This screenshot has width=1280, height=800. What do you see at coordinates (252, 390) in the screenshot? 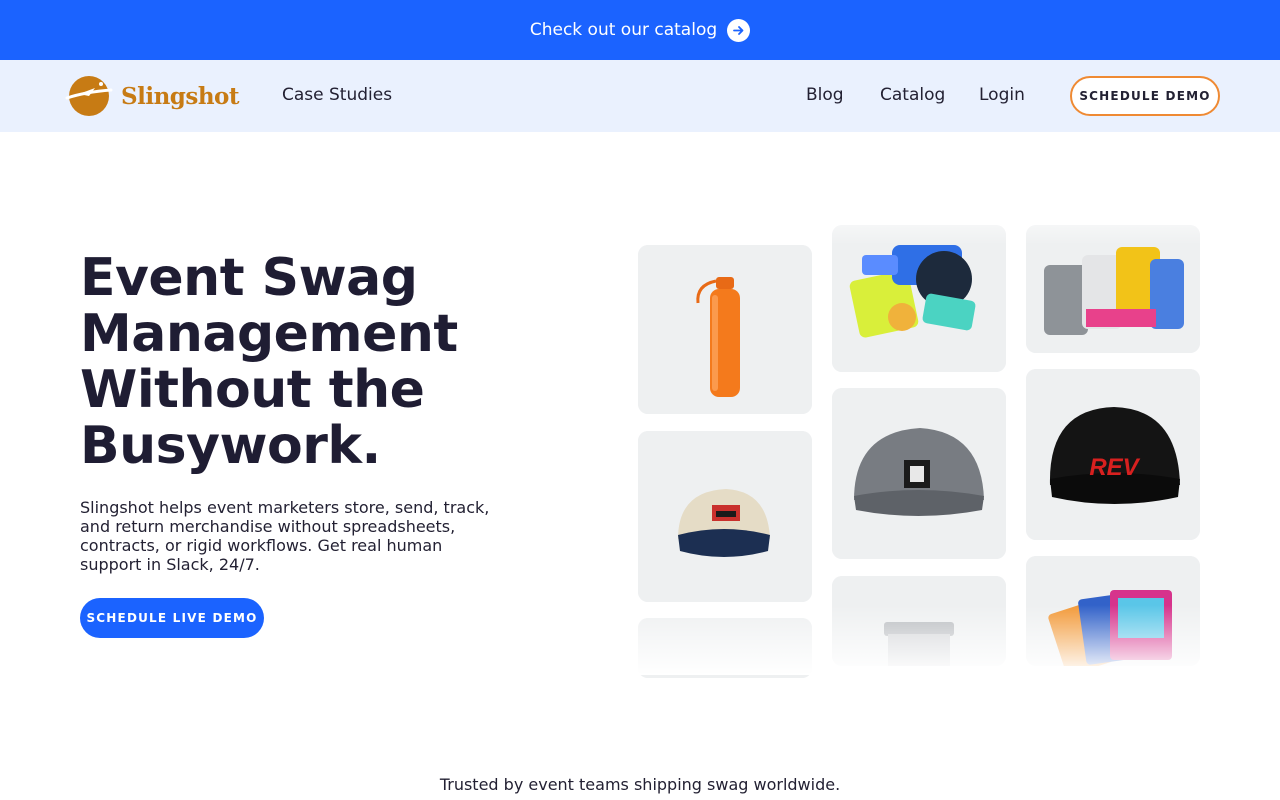
I see `hero-title-line: Without the` at bounding box center [252, 390].